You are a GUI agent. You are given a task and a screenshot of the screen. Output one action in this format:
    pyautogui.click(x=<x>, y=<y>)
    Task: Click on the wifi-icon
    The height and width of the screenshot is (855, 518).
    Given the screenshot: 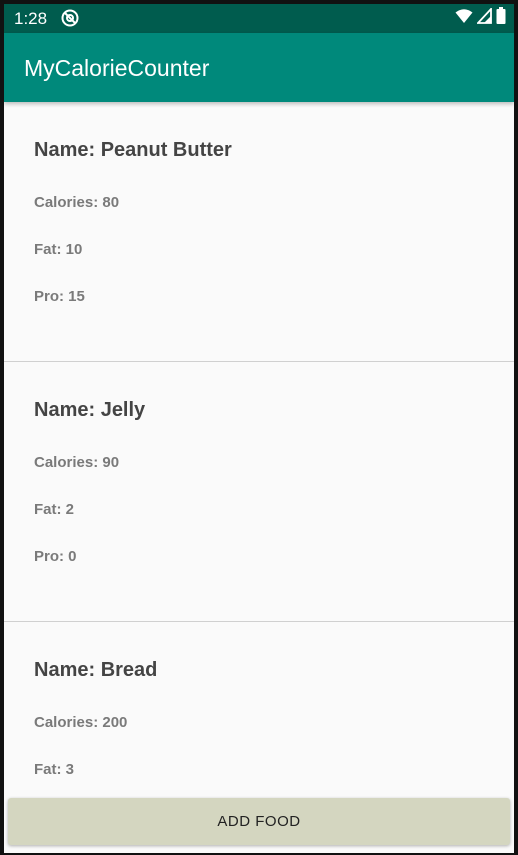 What is the action you would take?
    pyautogui.click(x=464, y=18)
    